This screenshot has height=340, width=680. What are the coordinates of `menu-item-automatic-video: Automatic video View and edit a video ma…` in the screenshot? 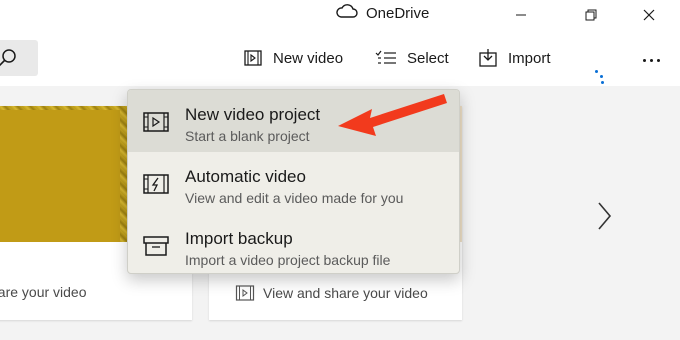 It's located at (293, 183).